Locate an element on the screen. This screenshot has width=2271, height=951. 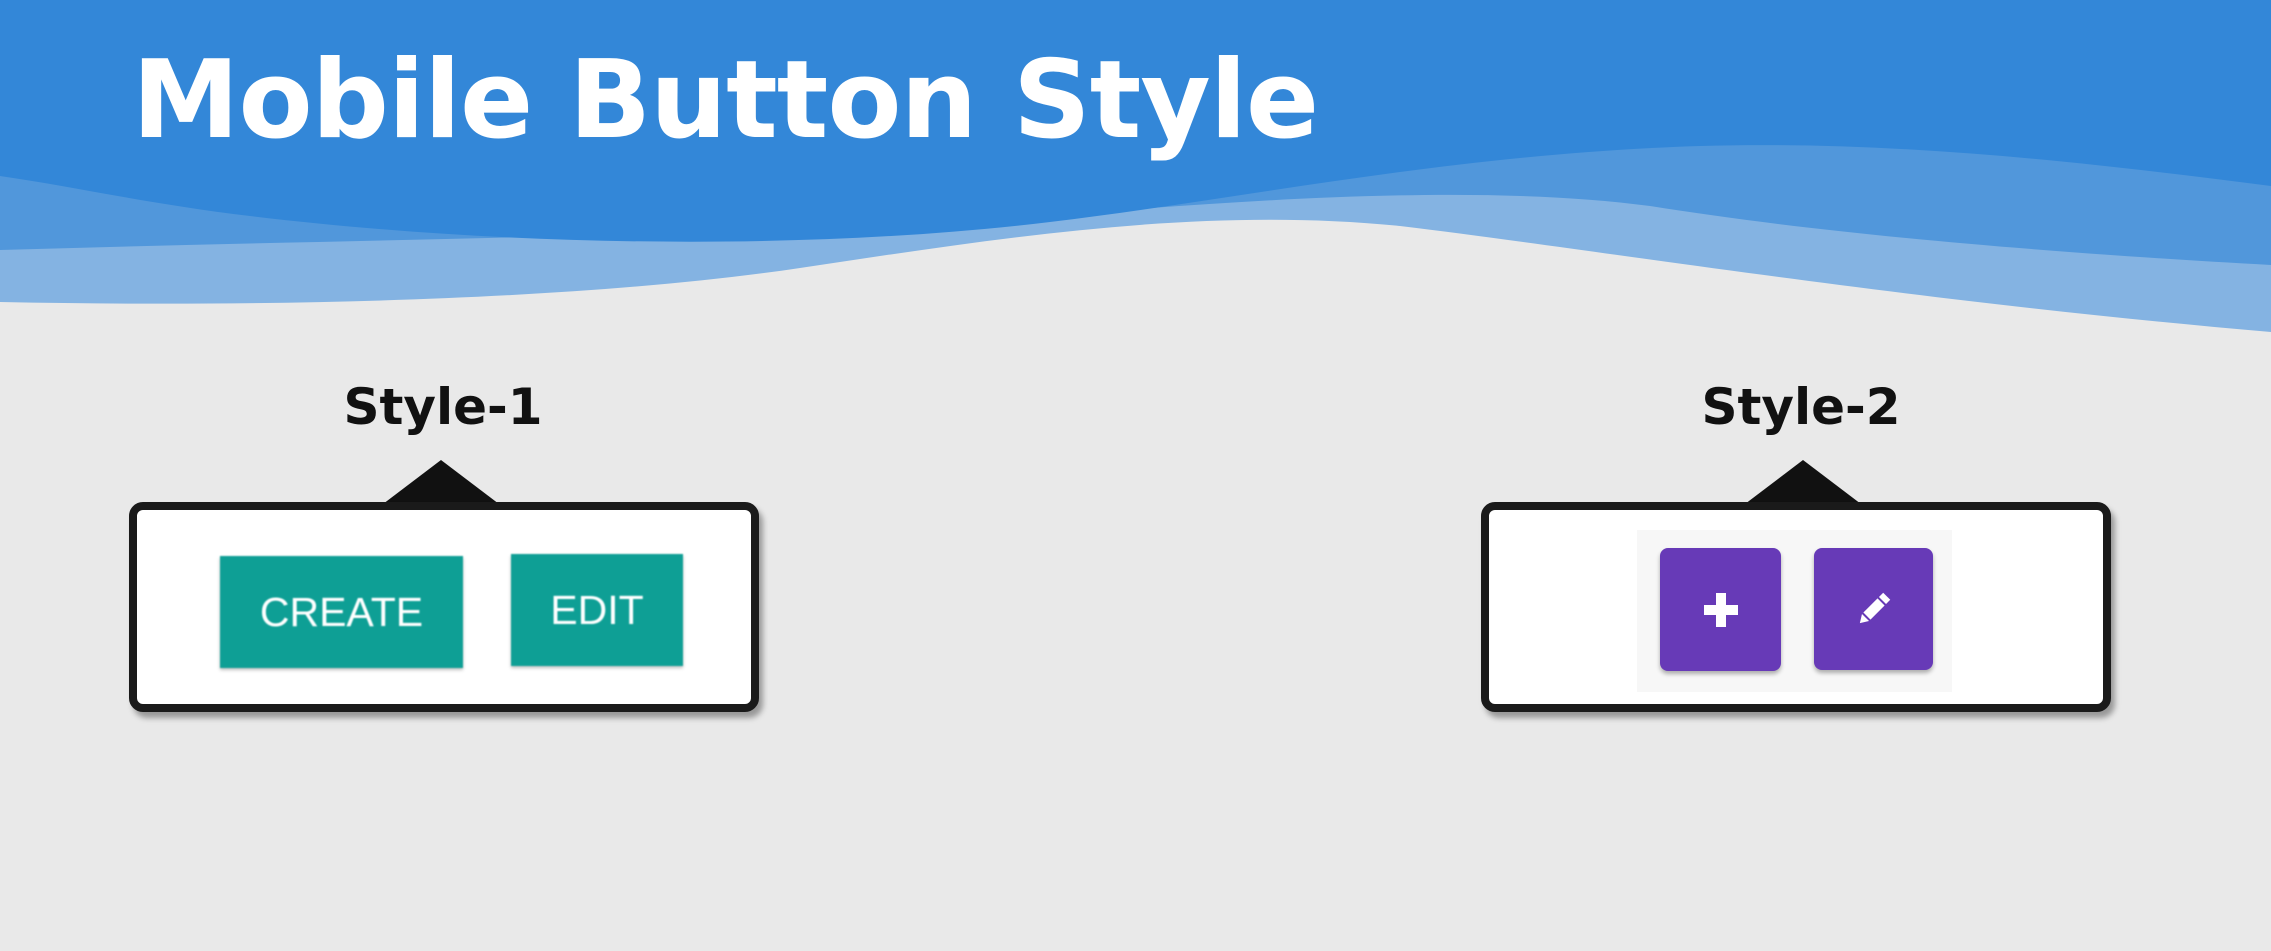
create-button: CREATE is located at coordinates (341, 612).